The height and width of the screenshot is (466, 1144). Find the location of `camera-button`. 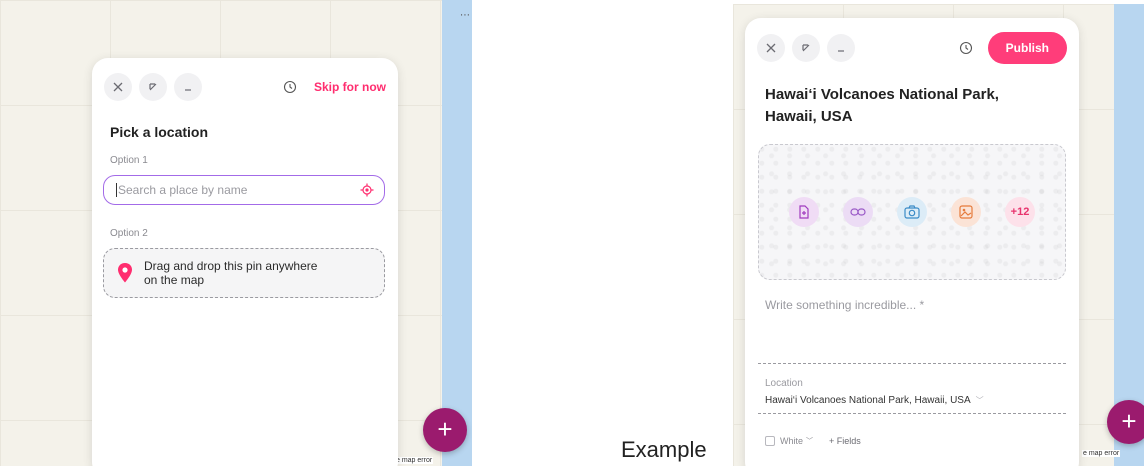

camera-button is located at coordinates (912, 212).